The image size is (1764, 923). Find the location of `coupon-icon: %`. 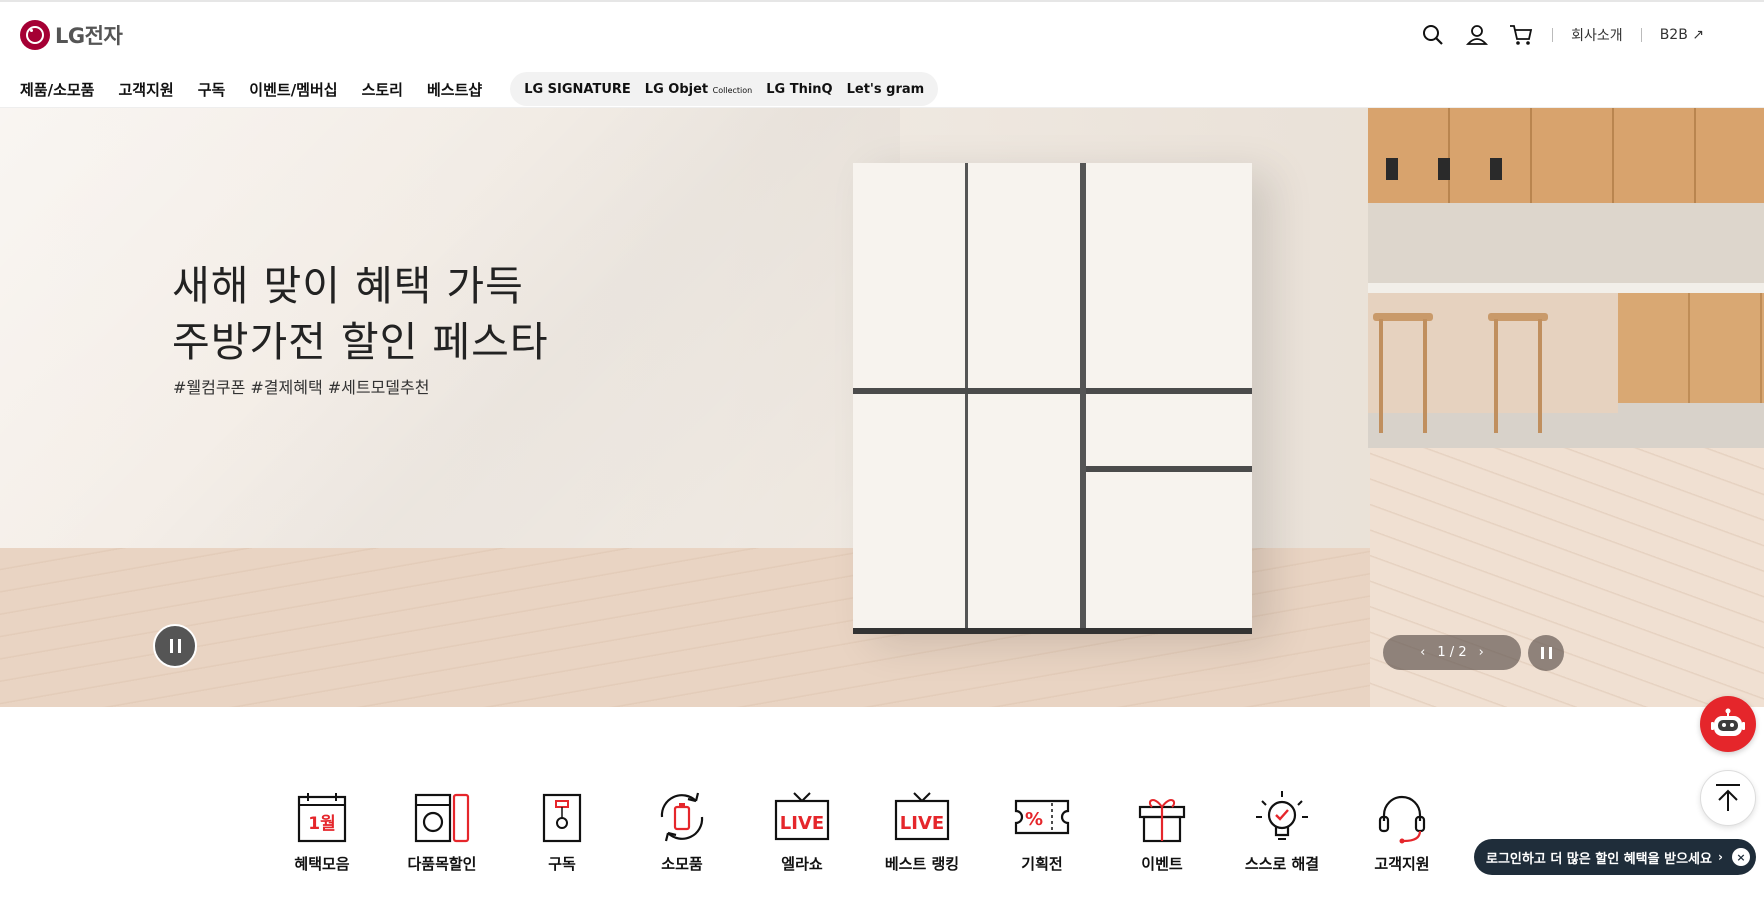

coupon-icon: % is located at coordinates (1042, 817).